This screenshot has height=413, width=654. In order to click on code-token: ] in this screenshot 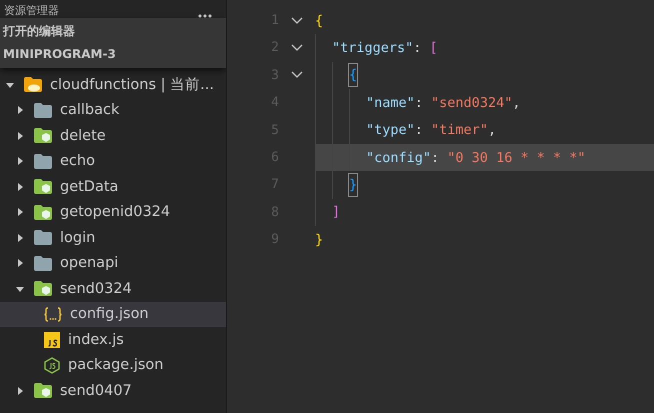, I will do `click(336, 212)`.